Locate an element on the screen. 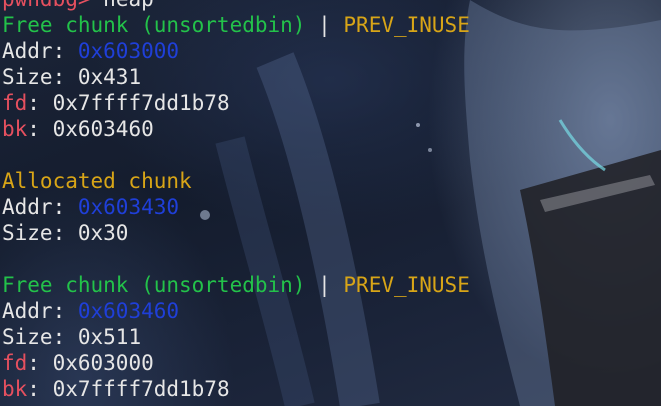 This screenshot has height=406, width=661. chunk-1-header-line: Free chunk (unsortedbin) | PREV_INUSE is located at coordinates (236, 25).